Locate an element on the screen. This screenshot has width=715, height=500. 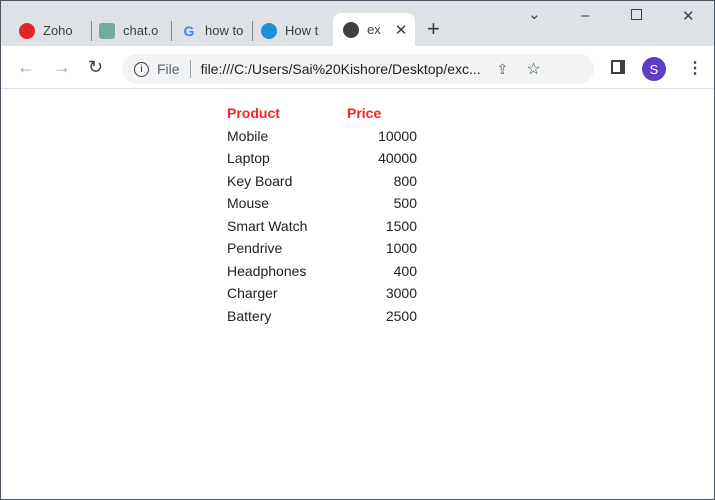
price-cell: 2500 is located at coordinates (401, 315).